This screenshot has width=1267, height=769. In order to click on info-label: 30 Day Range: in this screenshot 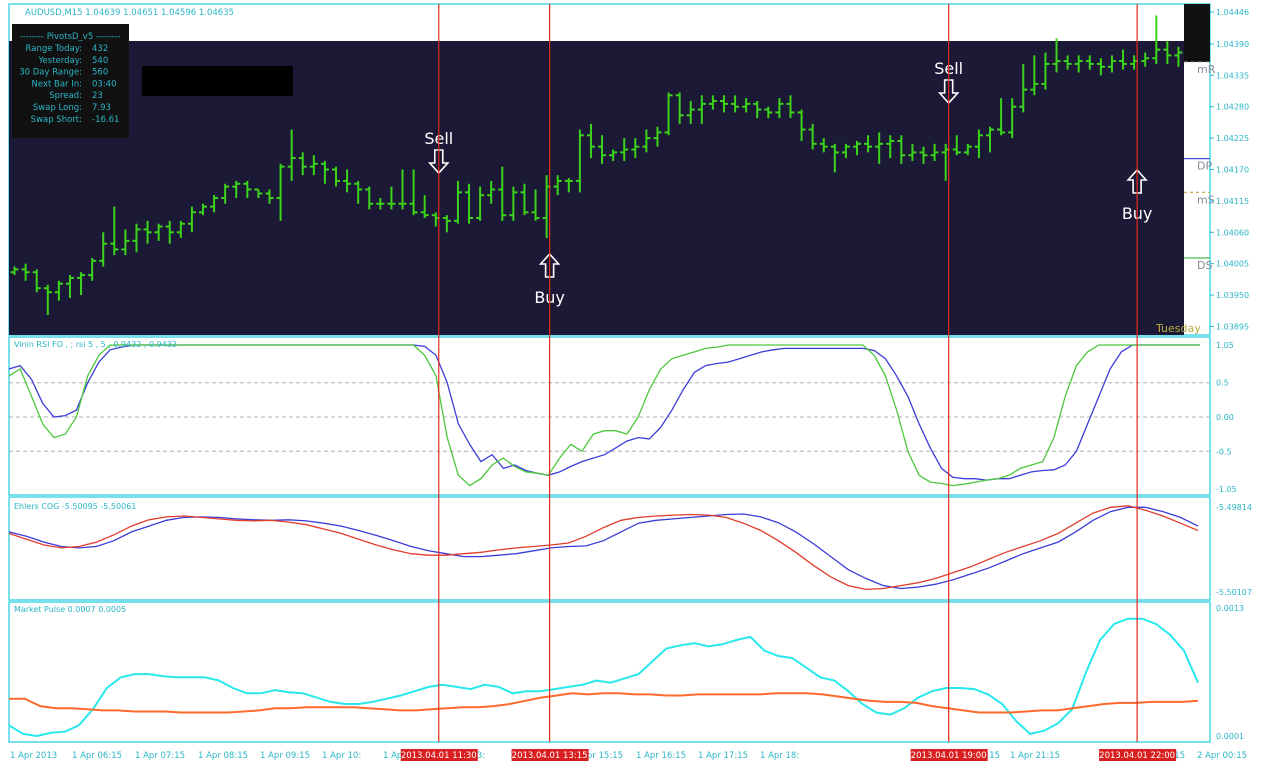, I will do `click(50, 73)`.